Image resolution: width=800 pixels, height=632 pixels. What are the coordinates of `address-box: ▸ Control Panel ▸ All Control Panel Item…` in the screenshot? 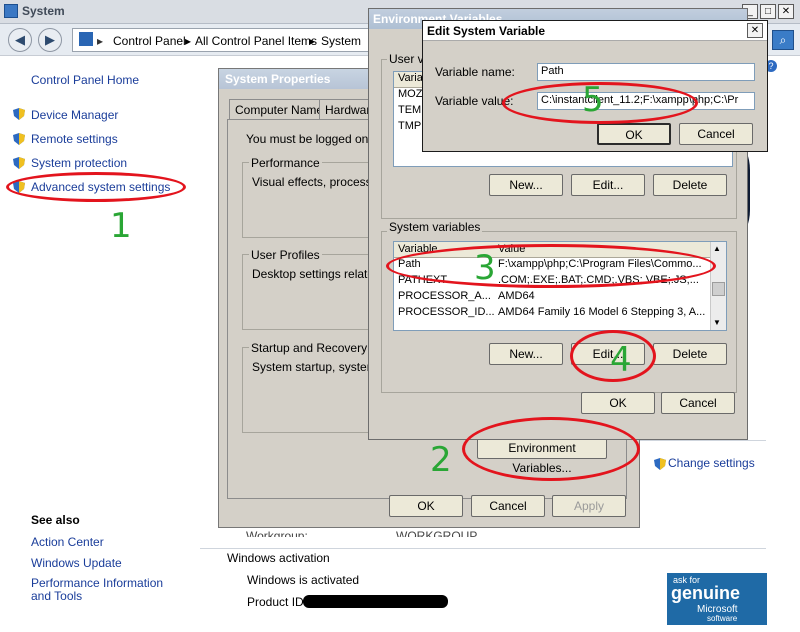 It's located at (222, 40).